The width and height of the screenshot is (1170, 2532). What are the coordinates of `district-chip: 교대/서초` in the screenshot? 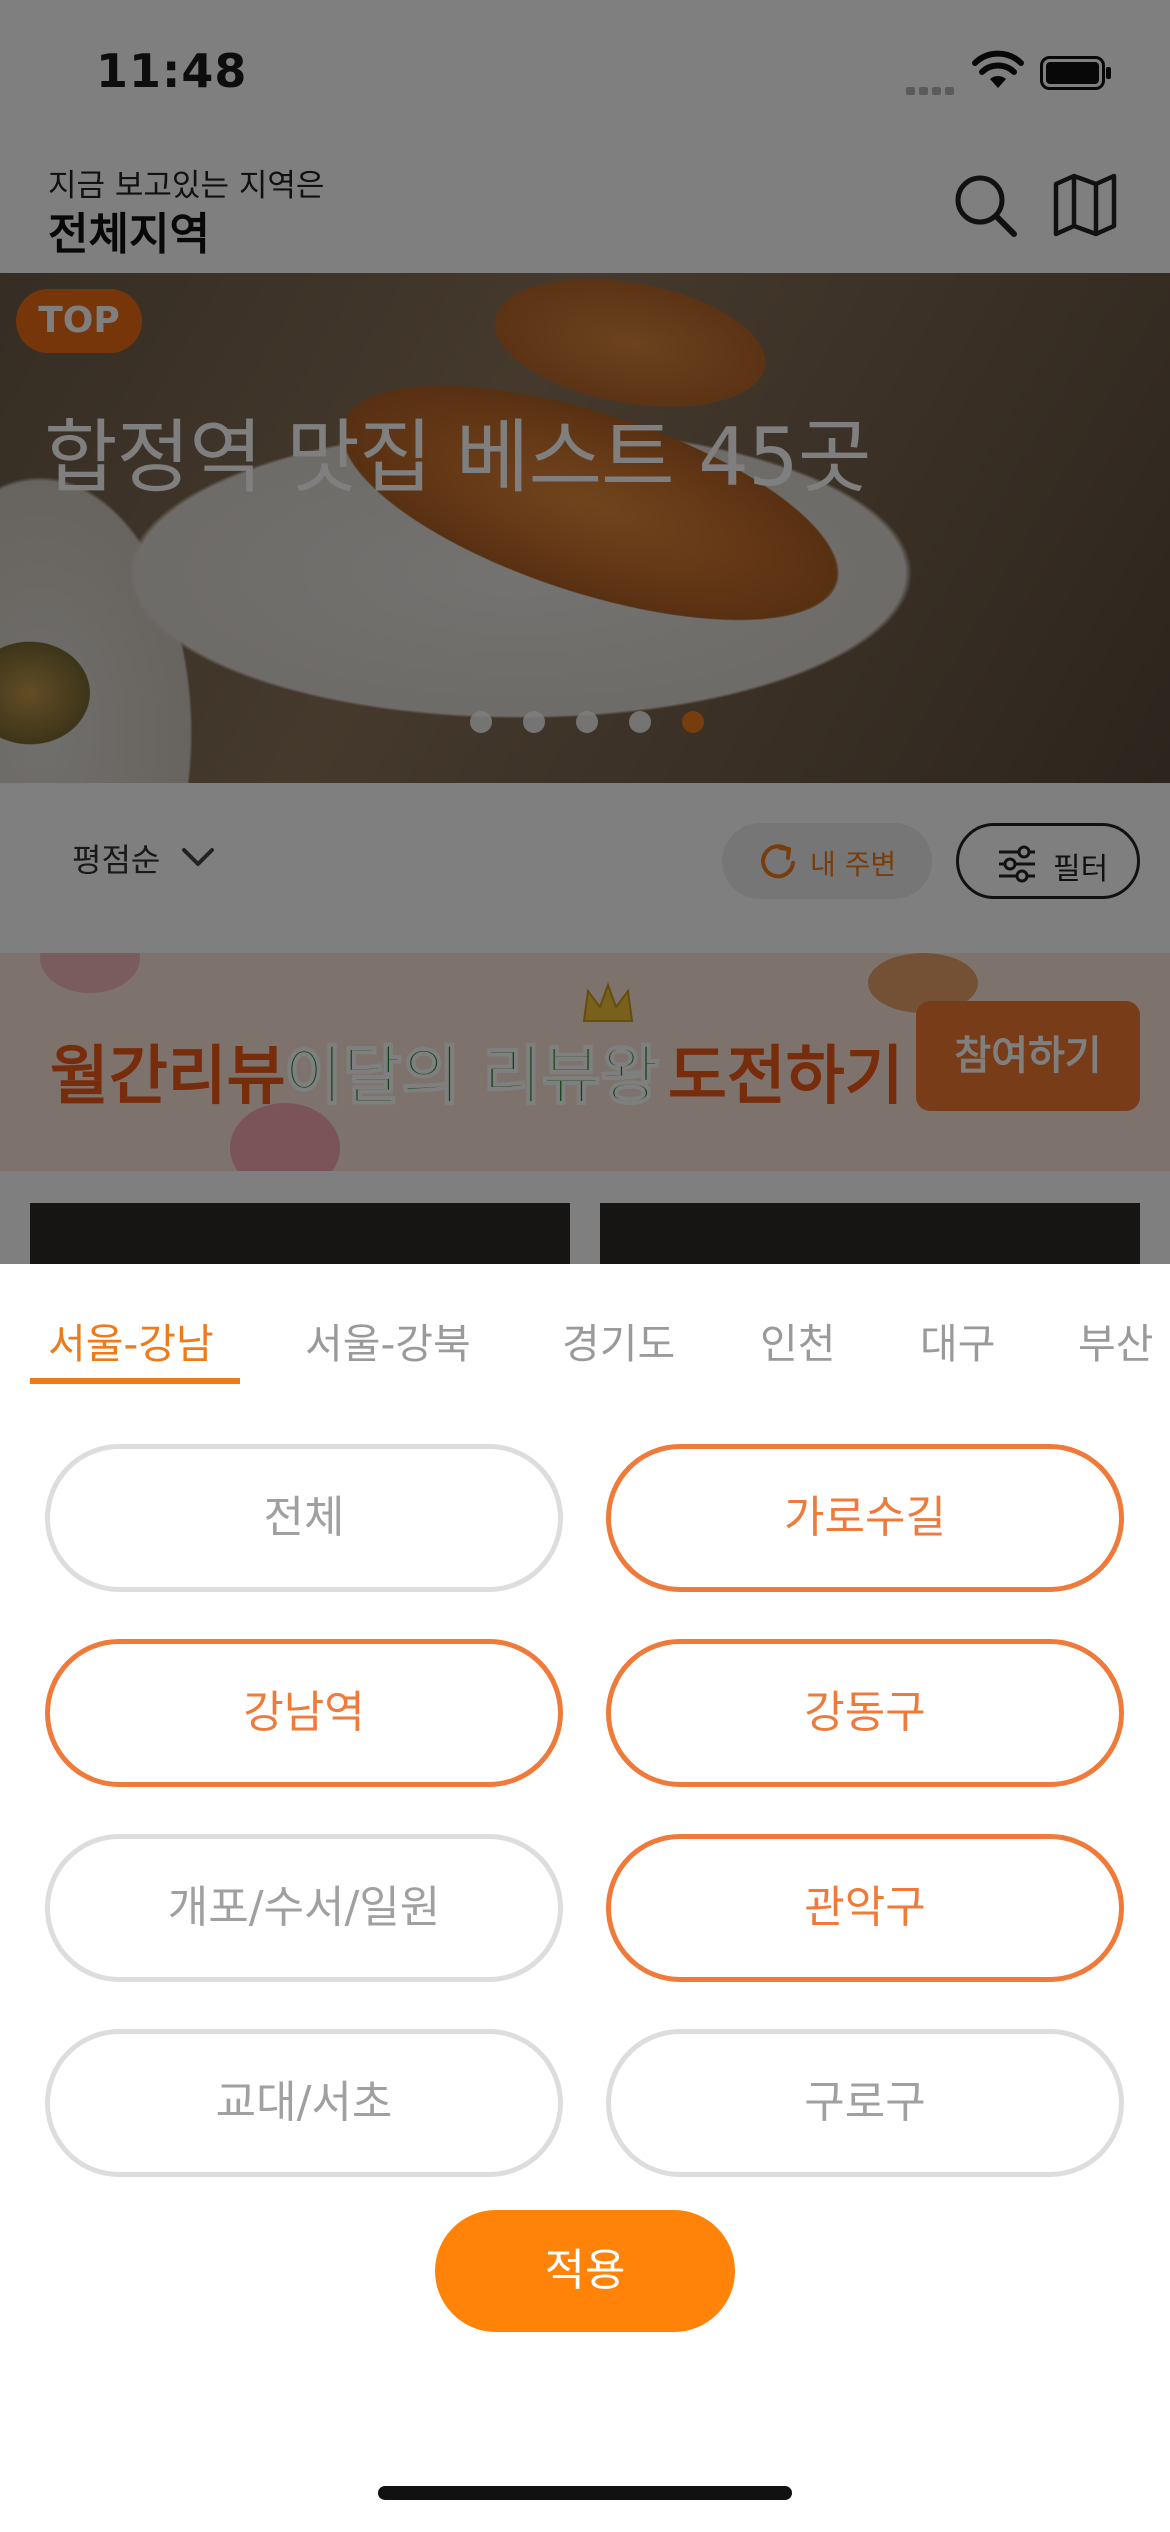 It's located at (304, 2103).